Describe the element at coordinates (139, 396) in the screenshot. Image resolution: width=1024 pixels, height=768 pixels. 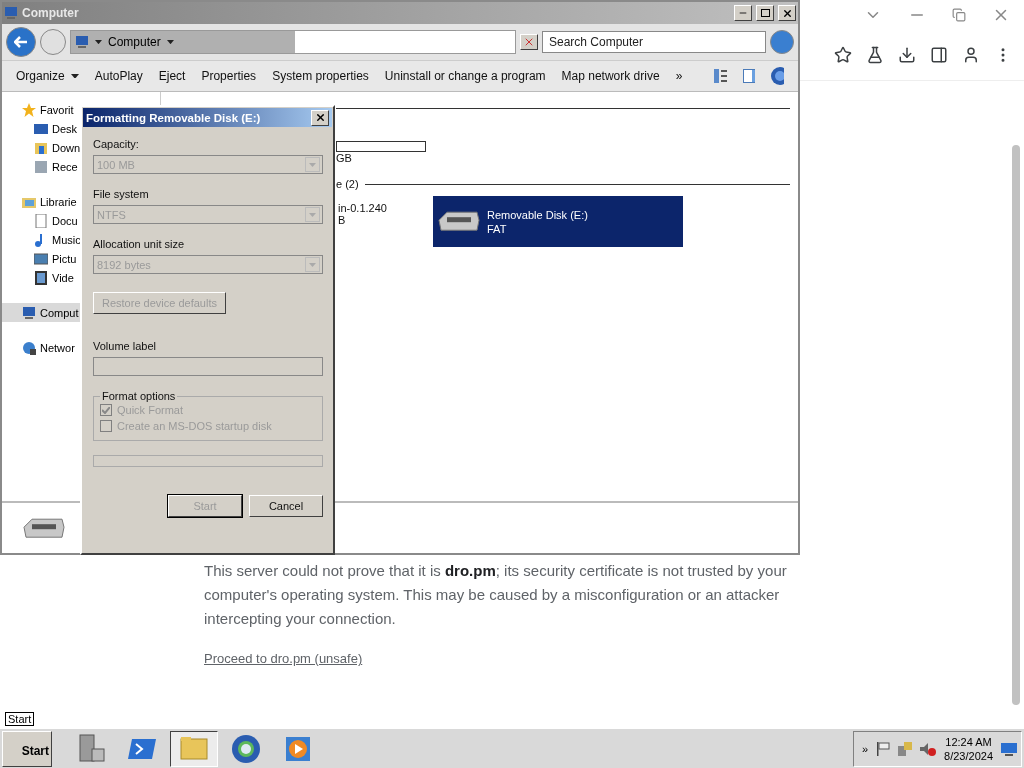
I see `group-title: Format options` at that location.